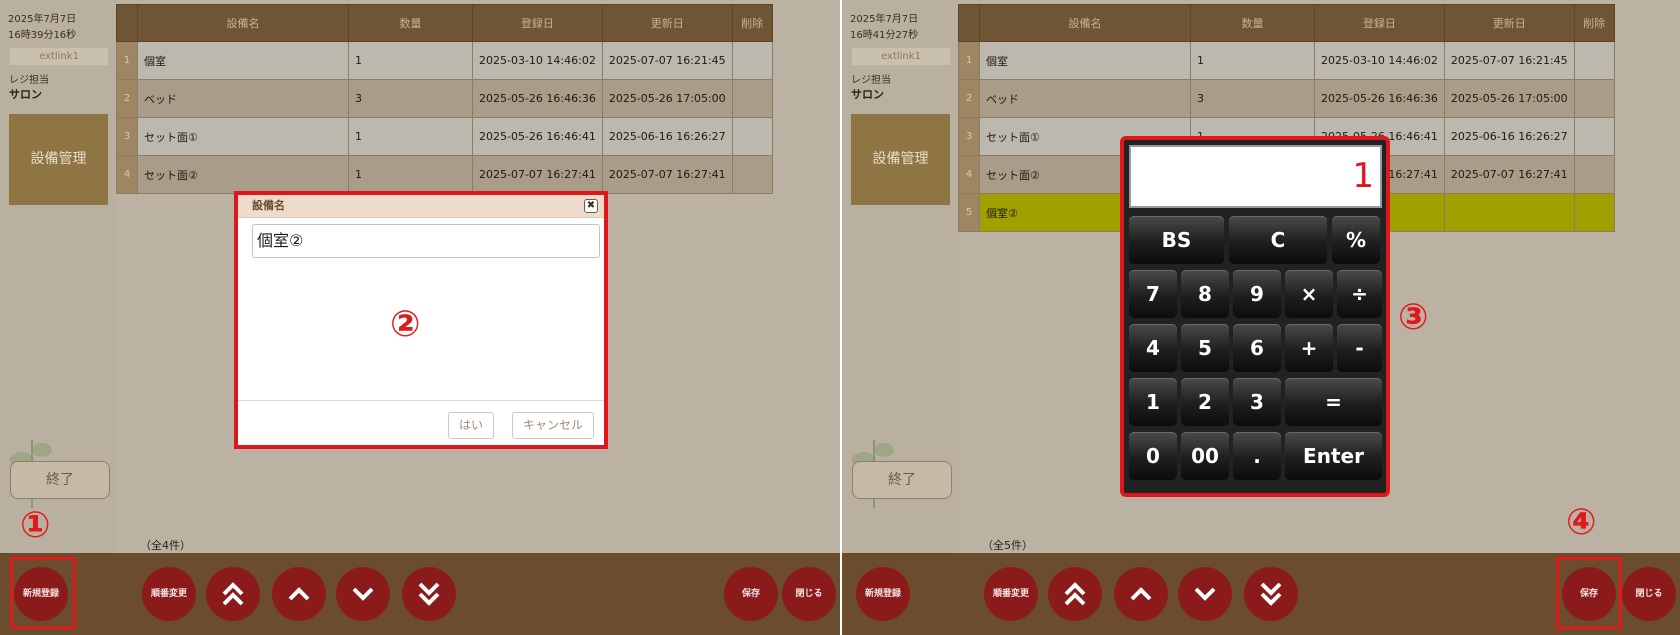  Describe the element at coordinates (43, 593) in the screenshot. I see `annotation-highlight-new-button` at that location.